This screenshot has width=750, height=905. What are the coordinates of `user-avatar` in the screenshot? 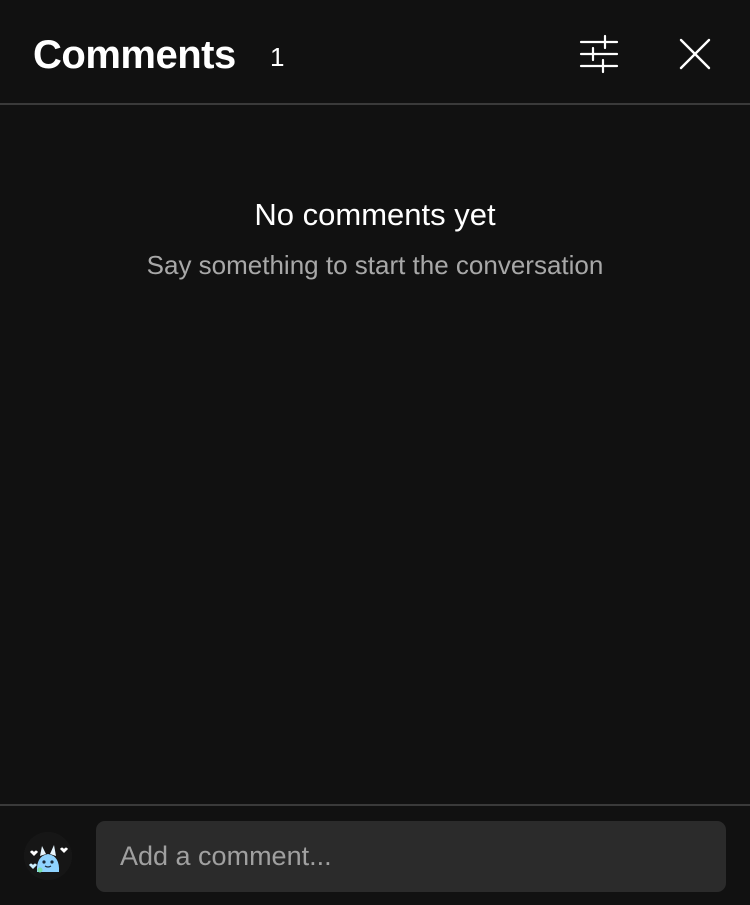 It's located at (48, 856).